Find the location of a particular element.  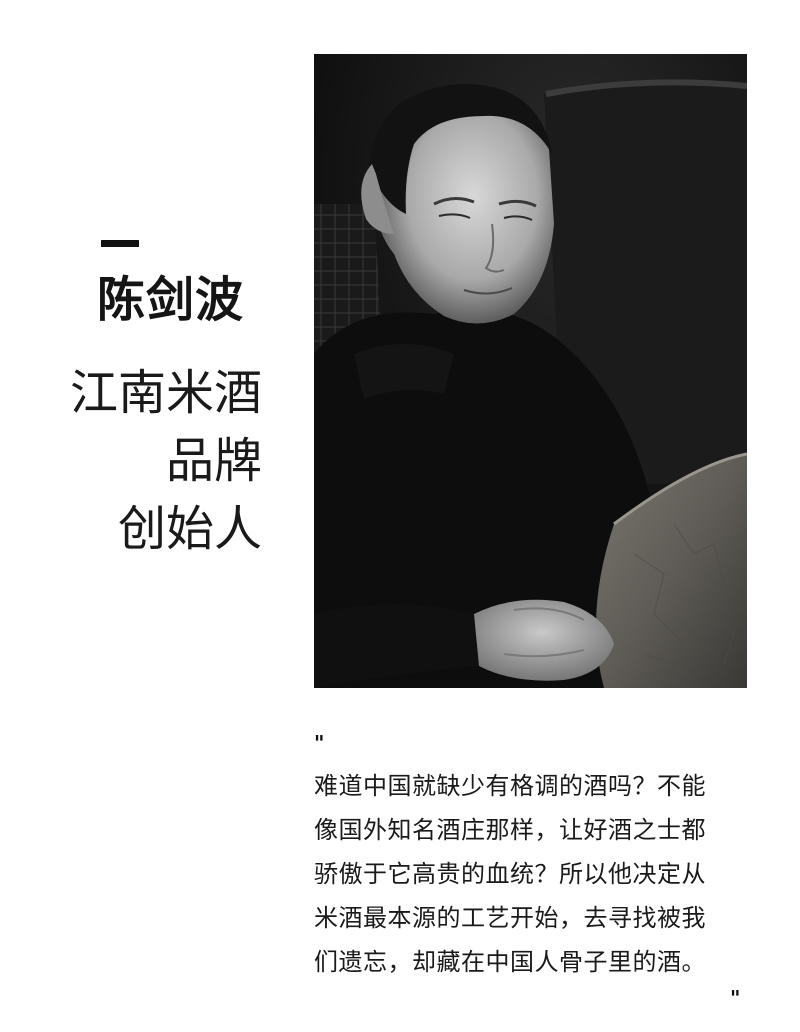

quote-close-mark: " is located at coordinates (735, 998).